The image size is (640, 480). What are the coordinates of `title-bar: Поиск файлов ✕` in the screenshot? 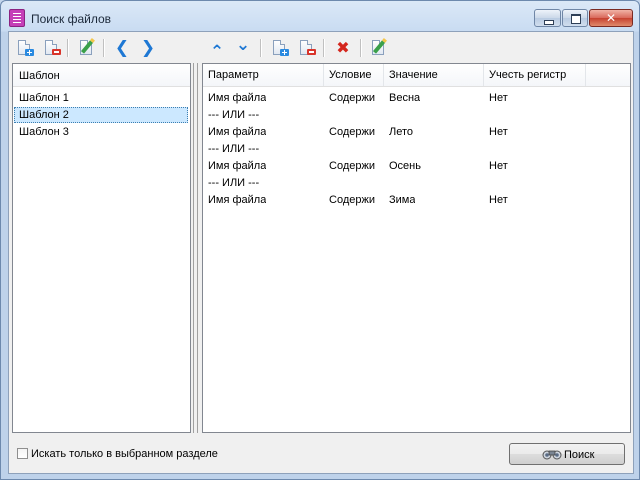 It's located at (320, 16).